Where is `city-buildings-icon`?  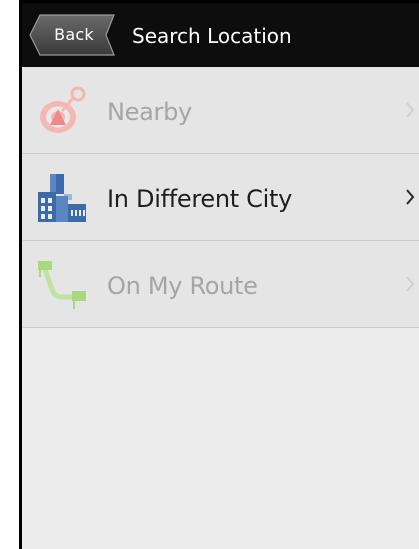 city-buildings-icon is located at coordinates (62, 198).